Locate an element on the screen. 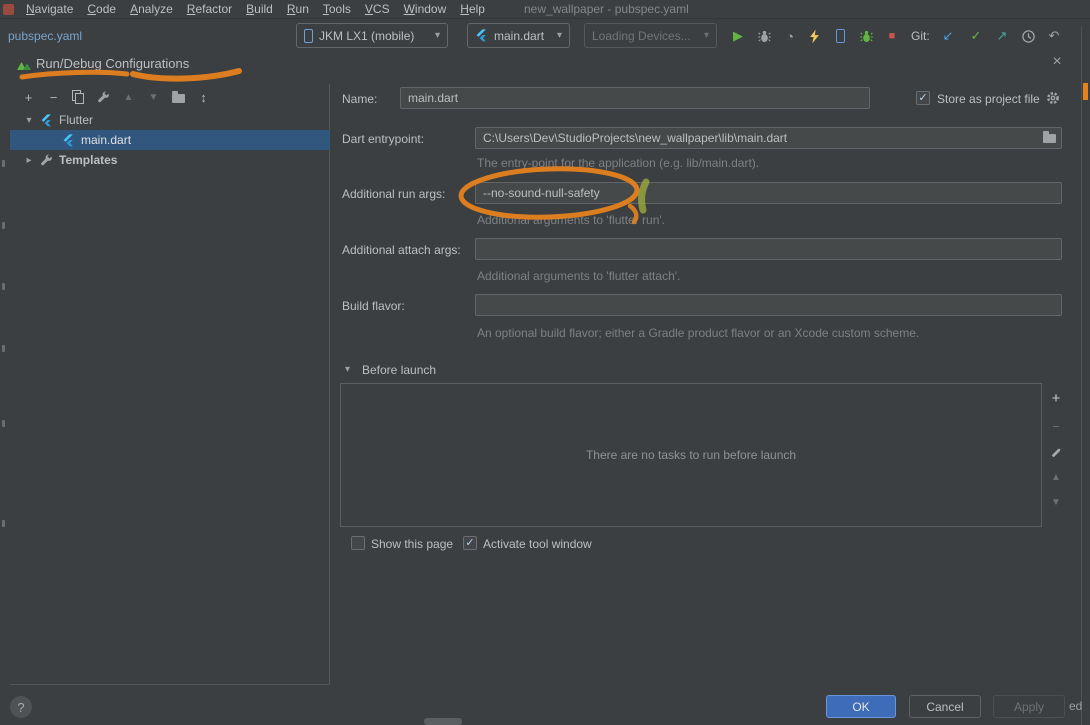 The image size is (1090, 725). horizontal-scrollbar-thumb is located at coordinates (443, 721).